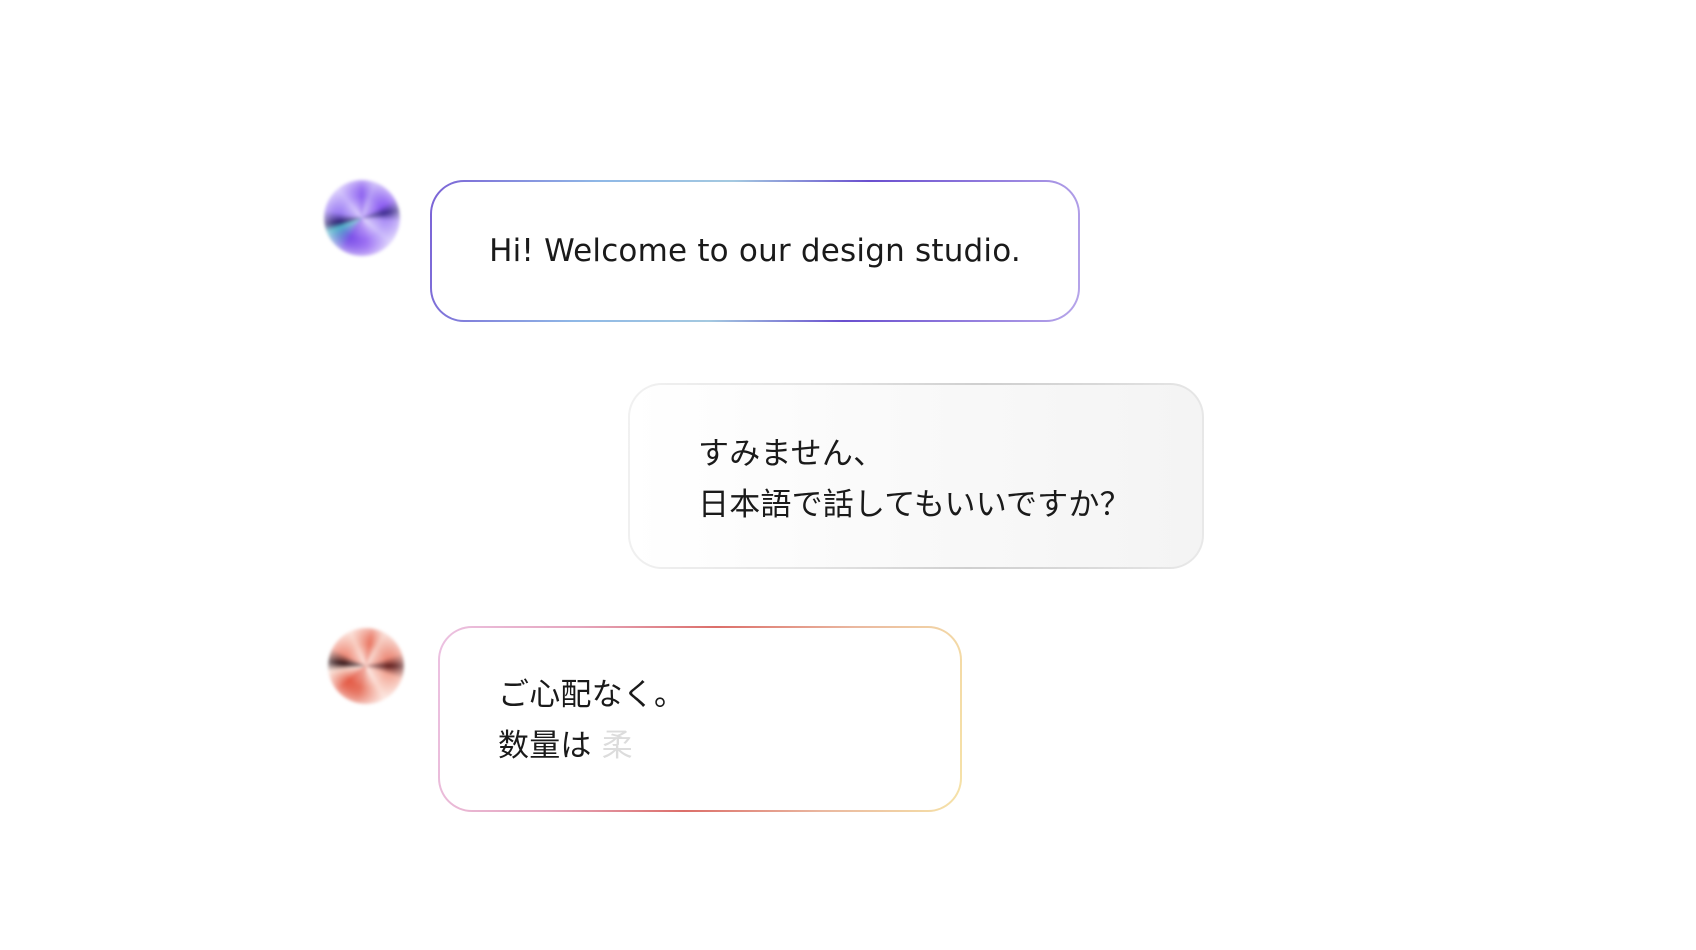 This screenshot has height=950, width=1696. Describe the element at coordinates (617, 746) in the screenshot. I see `typing-ghost-character: 柔` at that location.